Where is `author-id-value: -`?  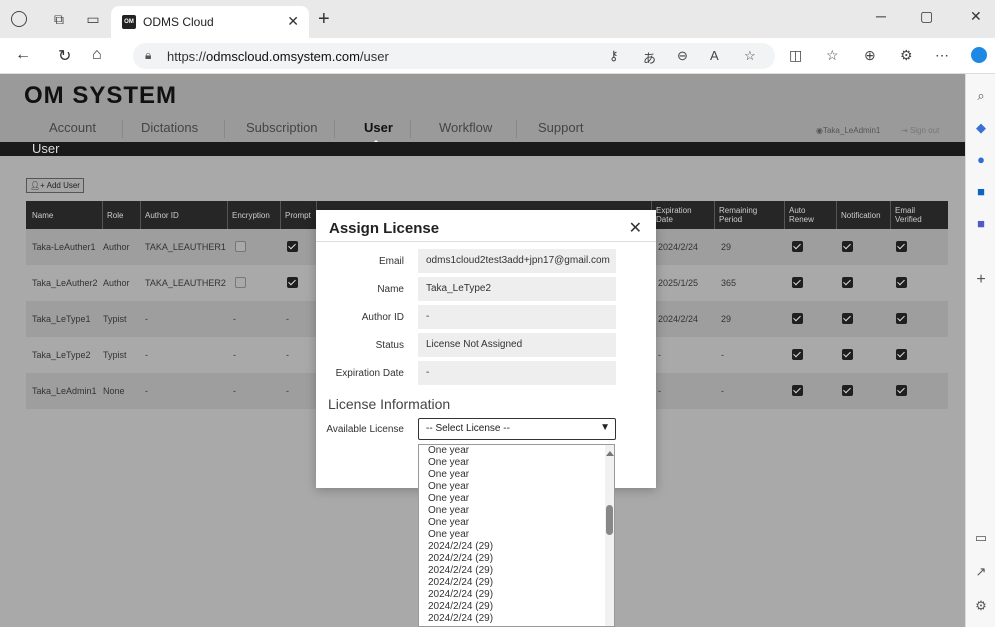 author-id-value: - is located at coordinates (517, 317).